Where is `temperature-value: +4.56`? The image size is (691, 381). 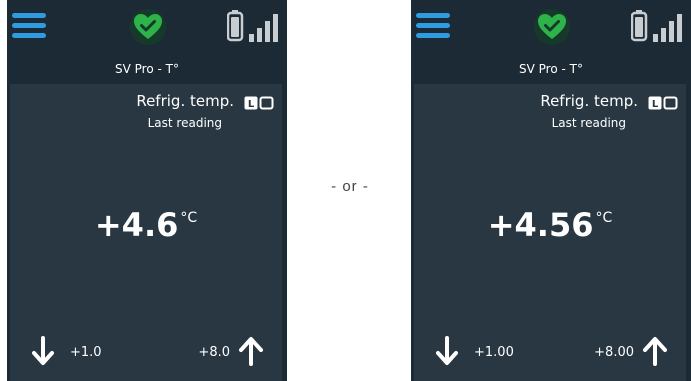
temperature-value: +4.56 is located at coordinates (540, 225).